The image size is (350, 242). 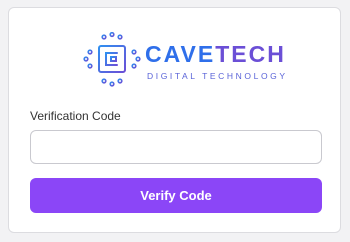 I want to click on verify-code-button: Verify Code, so click(x=176, y=195).